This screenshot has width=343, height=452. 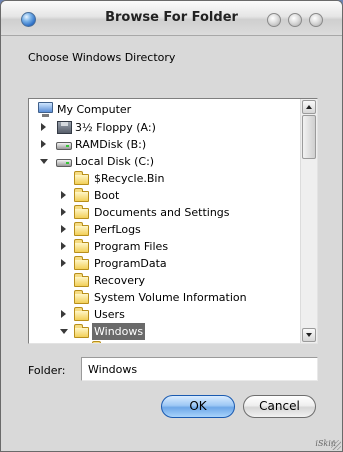 What do you see at coordinates (120, 280) in the screenshot?
I see `tree-item-label: Recovery` at bounding box center [120, 280].